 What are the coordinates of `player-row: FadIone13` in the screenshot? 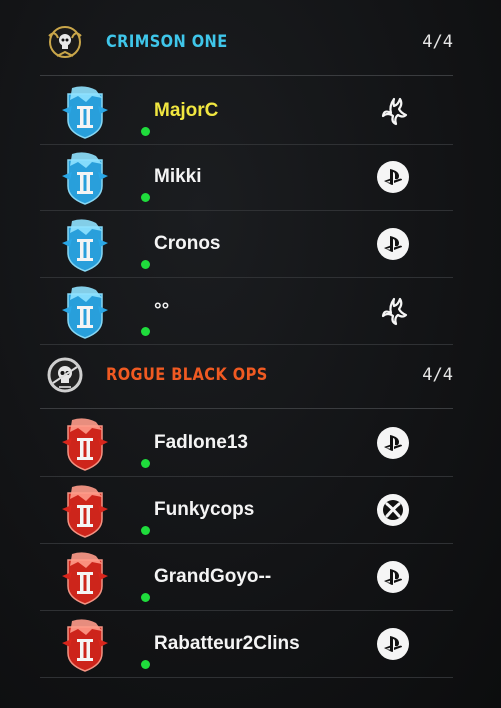 It's located at (246, 443).